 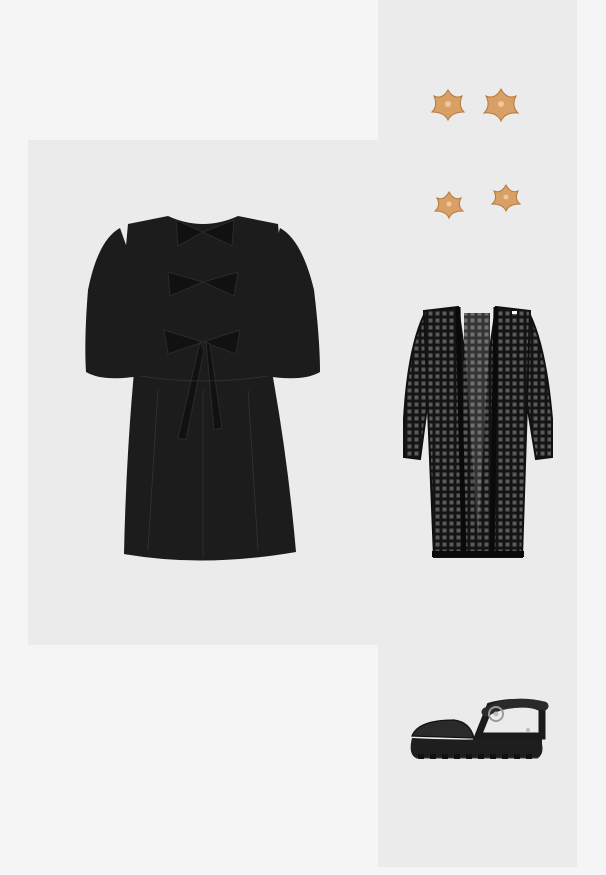 I want to click on cardigan-image, so click(x=478, y=431).